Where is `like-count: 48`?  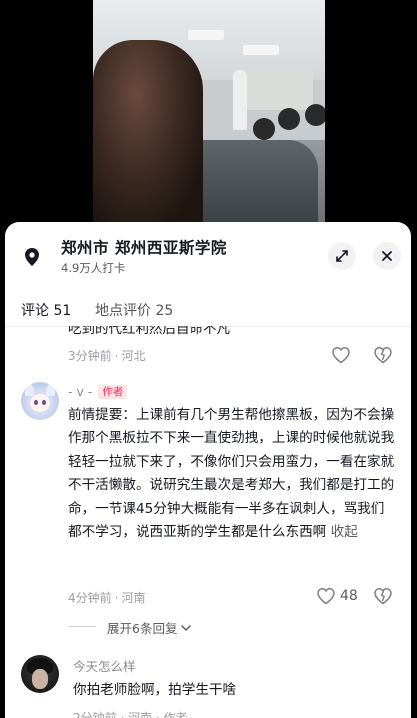 like-count: 48 is located at coordinates (349, 596).